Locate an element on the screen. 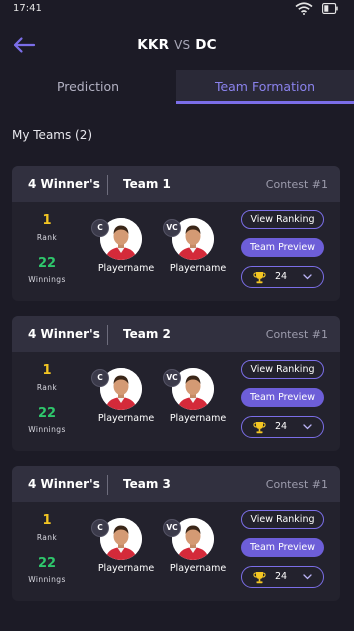 This screenshot has height=631, width=354. card-header: 4 Winner's Team 1 Contest #1 is located at coordinates (176, 184).